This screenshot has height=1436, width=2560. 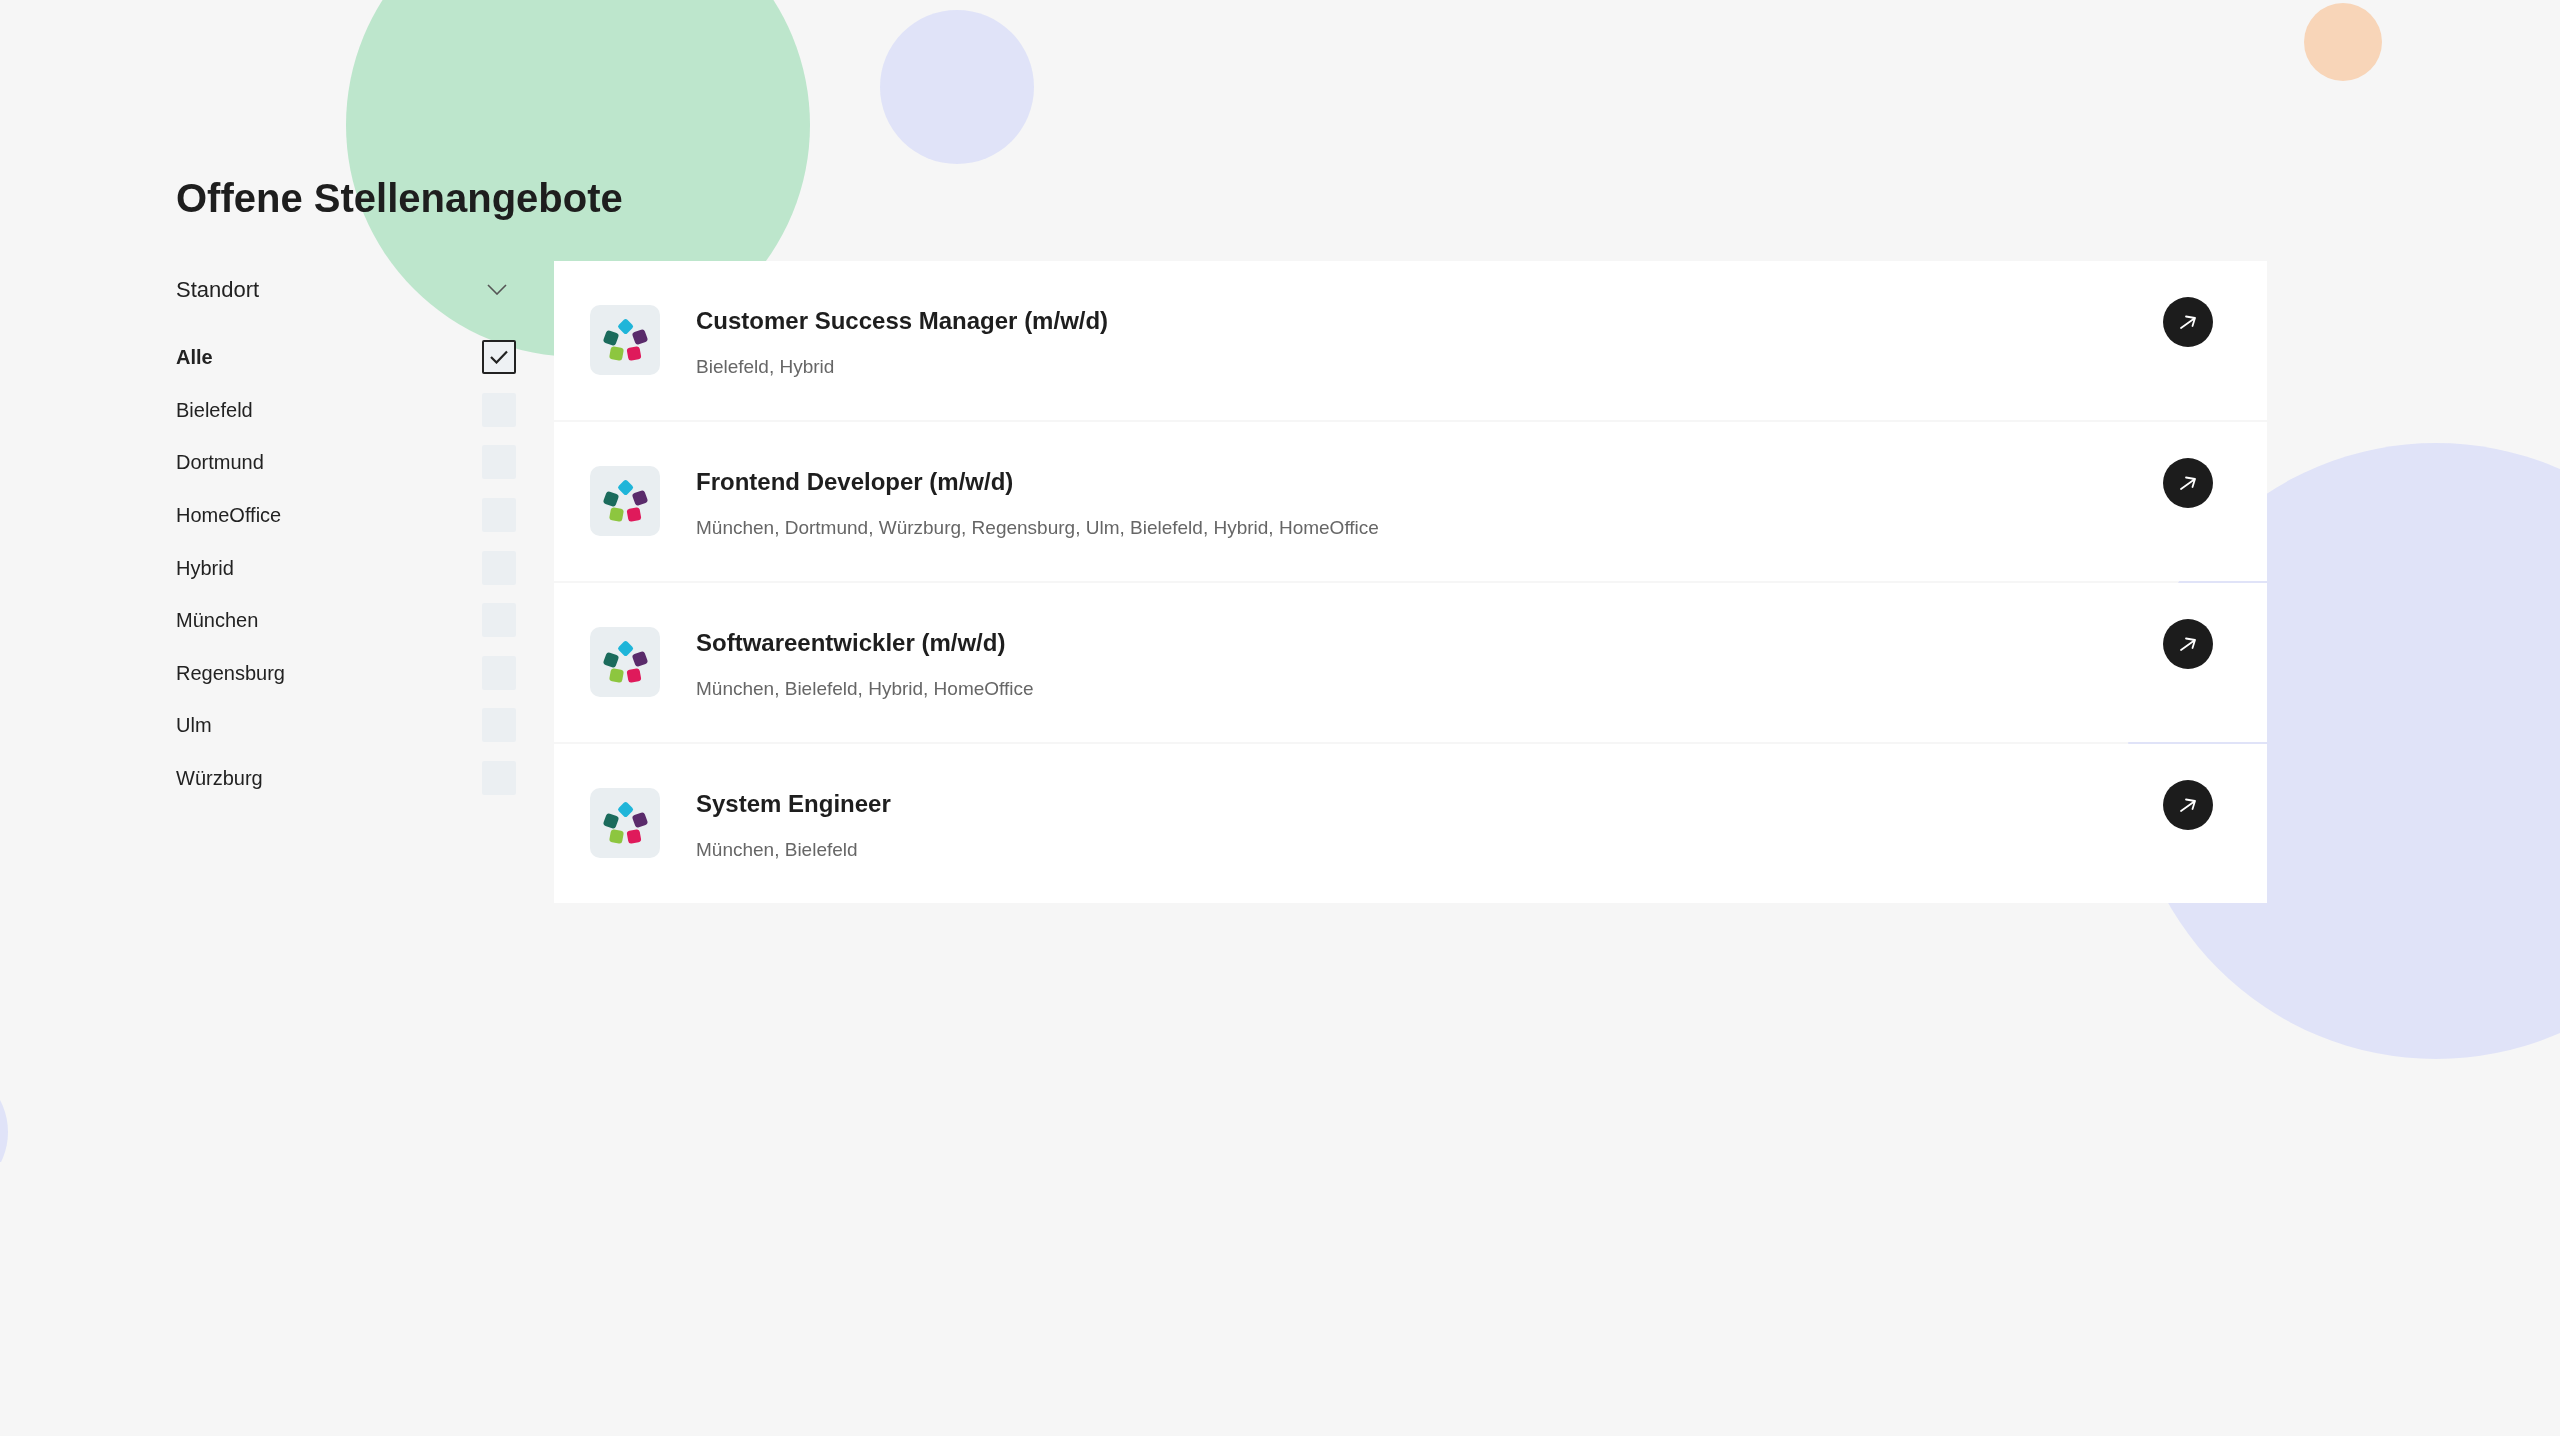 What do you see at coordinates (229, 516) in the screenshot?
I see `checkbox-label: HomeOffice` at bounding box center [229, 516].